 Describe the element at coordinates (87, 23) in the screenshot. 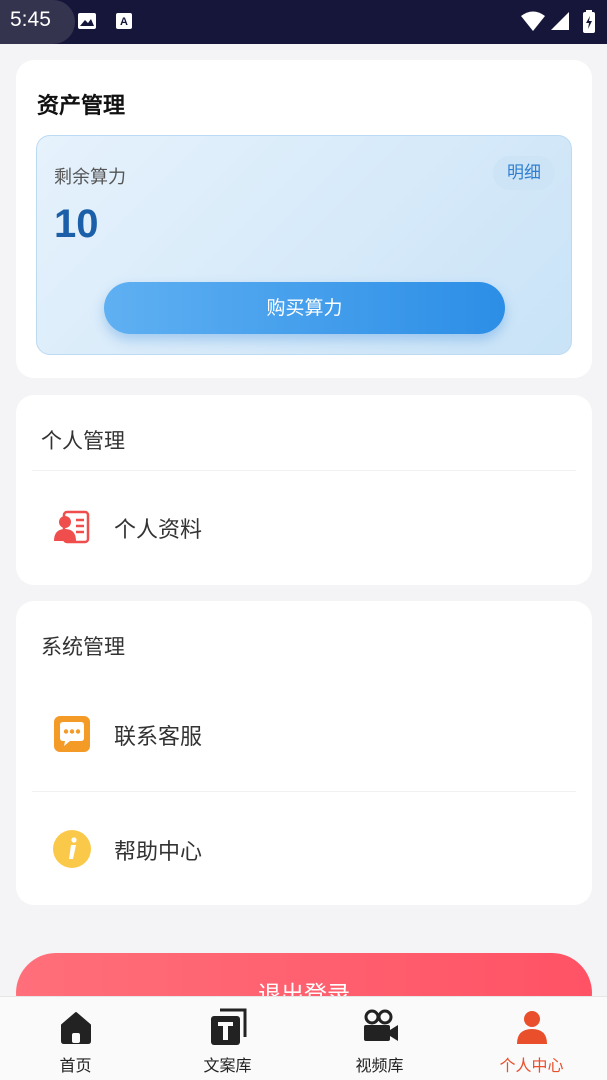

I see `image-notification-icon` at that location.